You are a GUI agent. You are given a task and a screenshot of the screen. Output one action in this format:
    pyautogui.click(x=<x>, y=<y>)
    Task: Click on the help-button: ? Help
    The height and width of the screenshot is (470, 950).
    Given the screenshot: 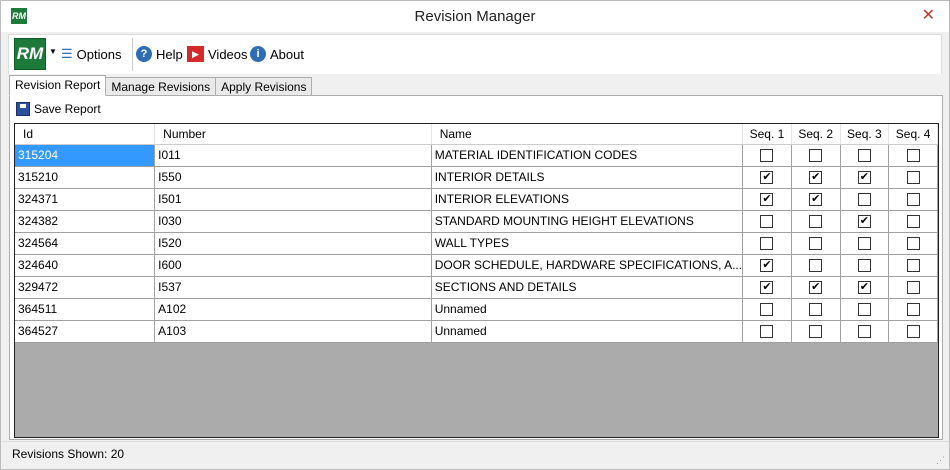 What is the action you would take?
    pyautogui.click(x=159, y=54)
    